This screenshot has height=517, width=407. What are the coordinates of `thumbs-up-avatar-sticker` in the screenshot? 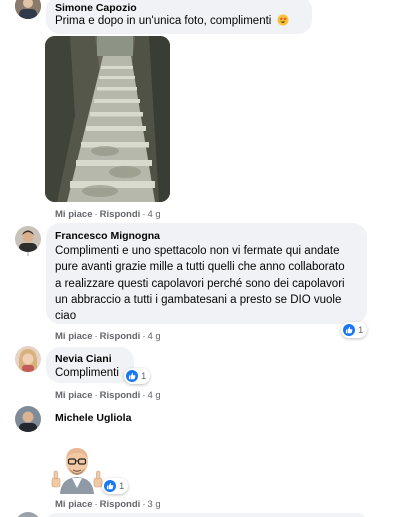 It's located at (77, 467).